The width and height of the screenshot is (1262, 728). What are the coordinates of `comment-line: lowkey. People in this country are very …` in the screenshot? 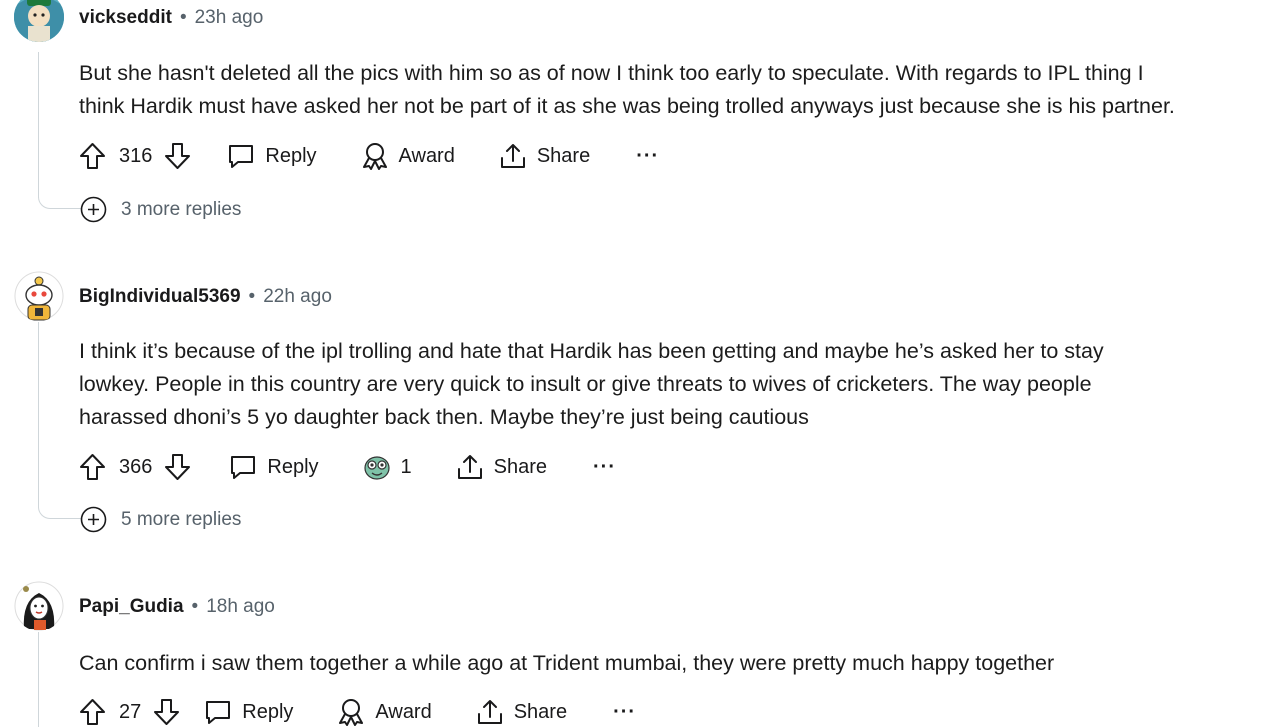 It's located at (585, 384).